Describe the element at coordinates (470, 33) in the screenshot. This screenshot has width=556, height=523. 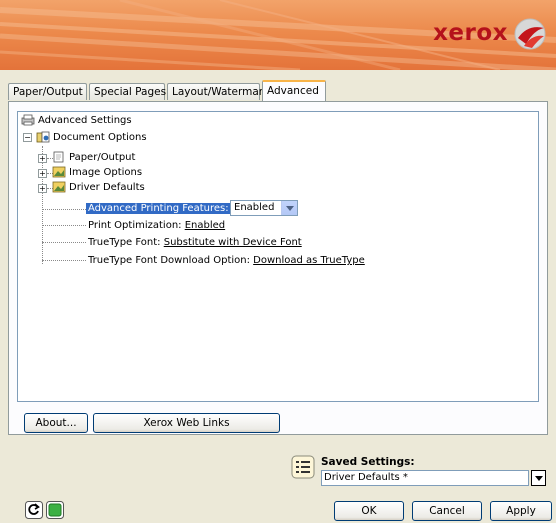
I see `xerox-logo-text: xerox` at that location.